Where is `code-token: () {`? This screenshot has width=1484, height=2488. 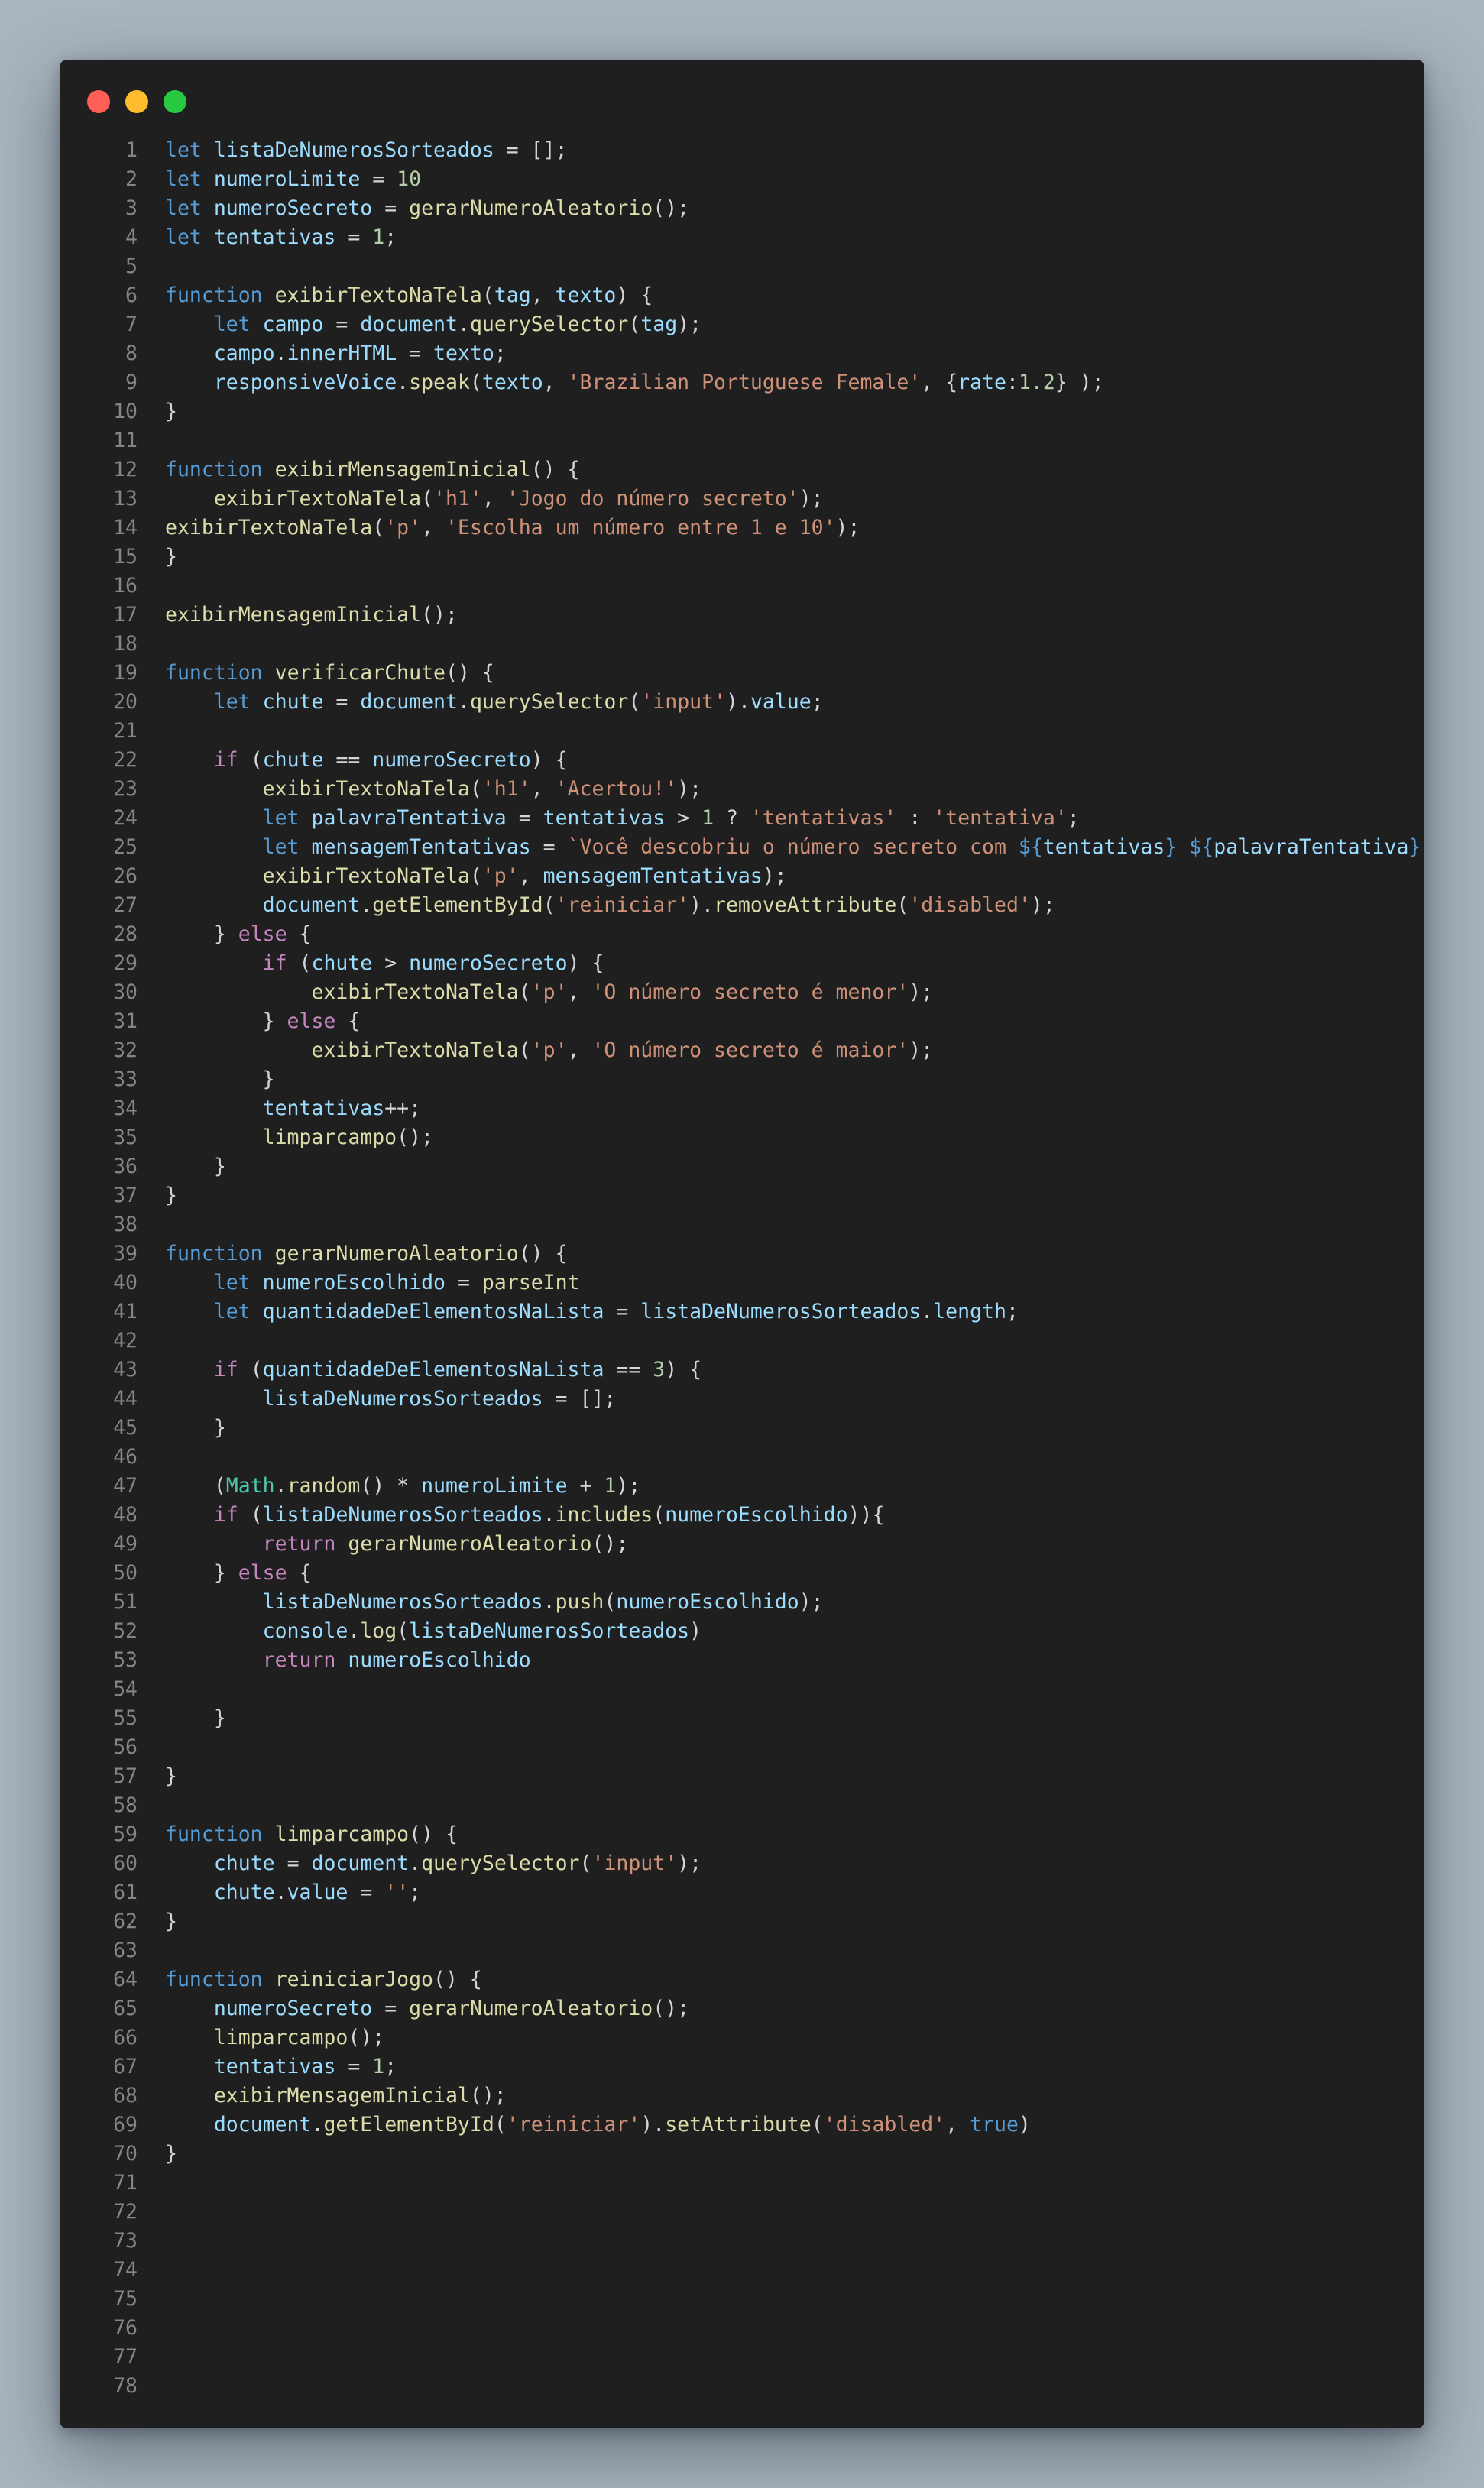
code-token: () { is located at coordinates (543, 1254).